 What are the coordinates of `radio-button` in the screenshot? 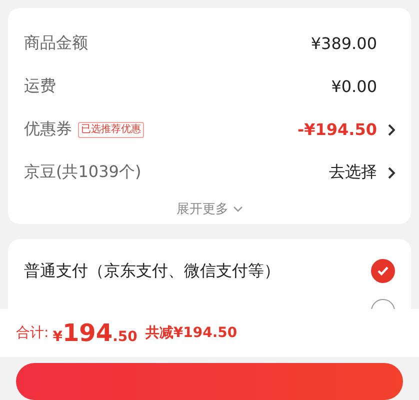 It's located at (383, 271).